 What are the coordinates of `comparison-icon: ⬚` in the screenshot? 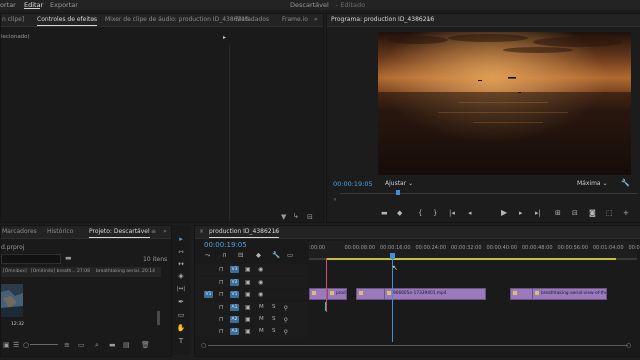 It's located at (609, 213).